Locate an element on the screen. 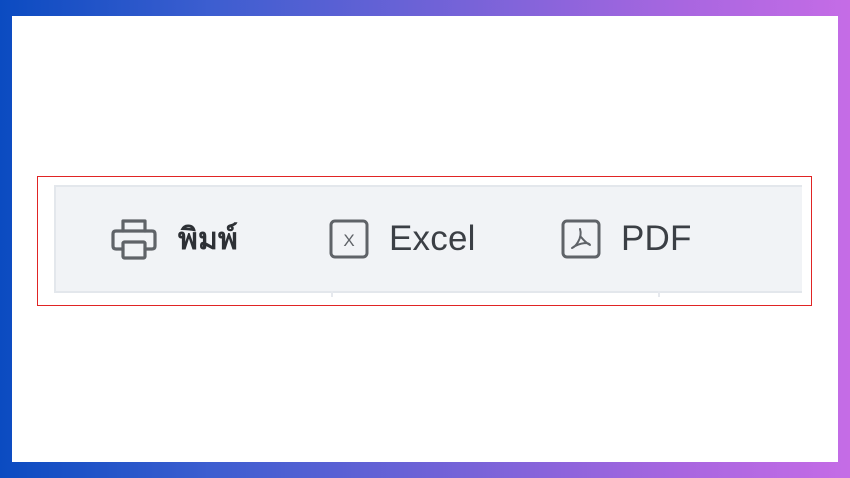 This screenshot has width=850, height=478. print-label: พิมพ์ is located at coordinates (208, 239).